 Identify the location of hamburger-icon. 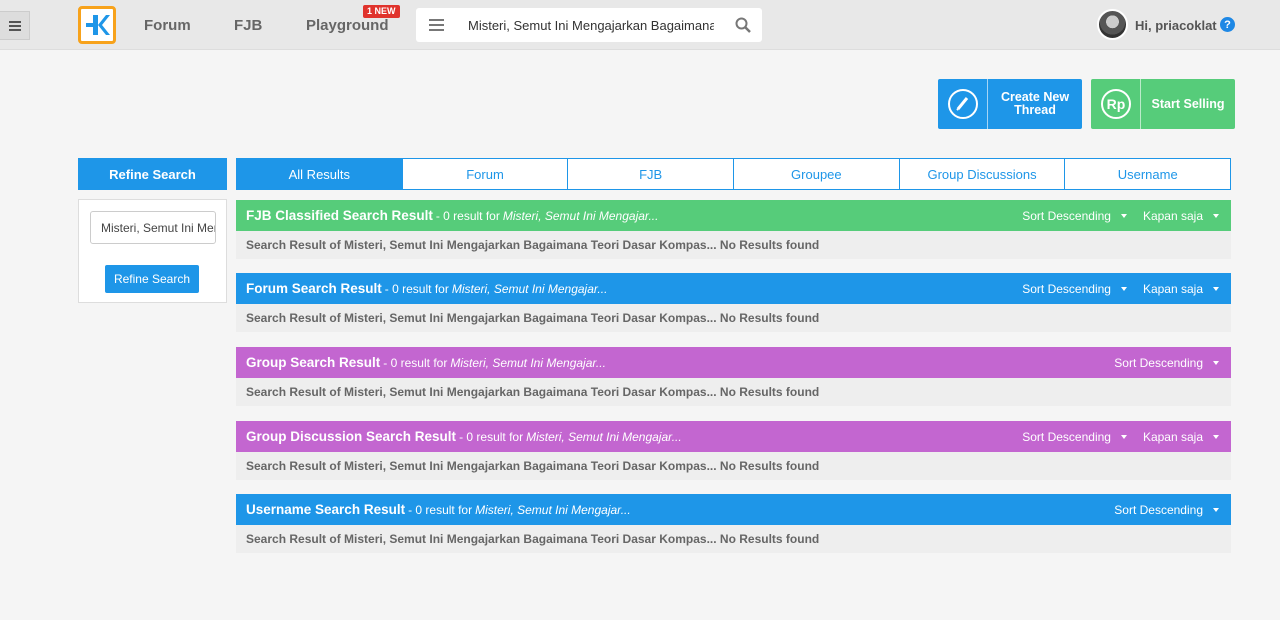
(14, 25).